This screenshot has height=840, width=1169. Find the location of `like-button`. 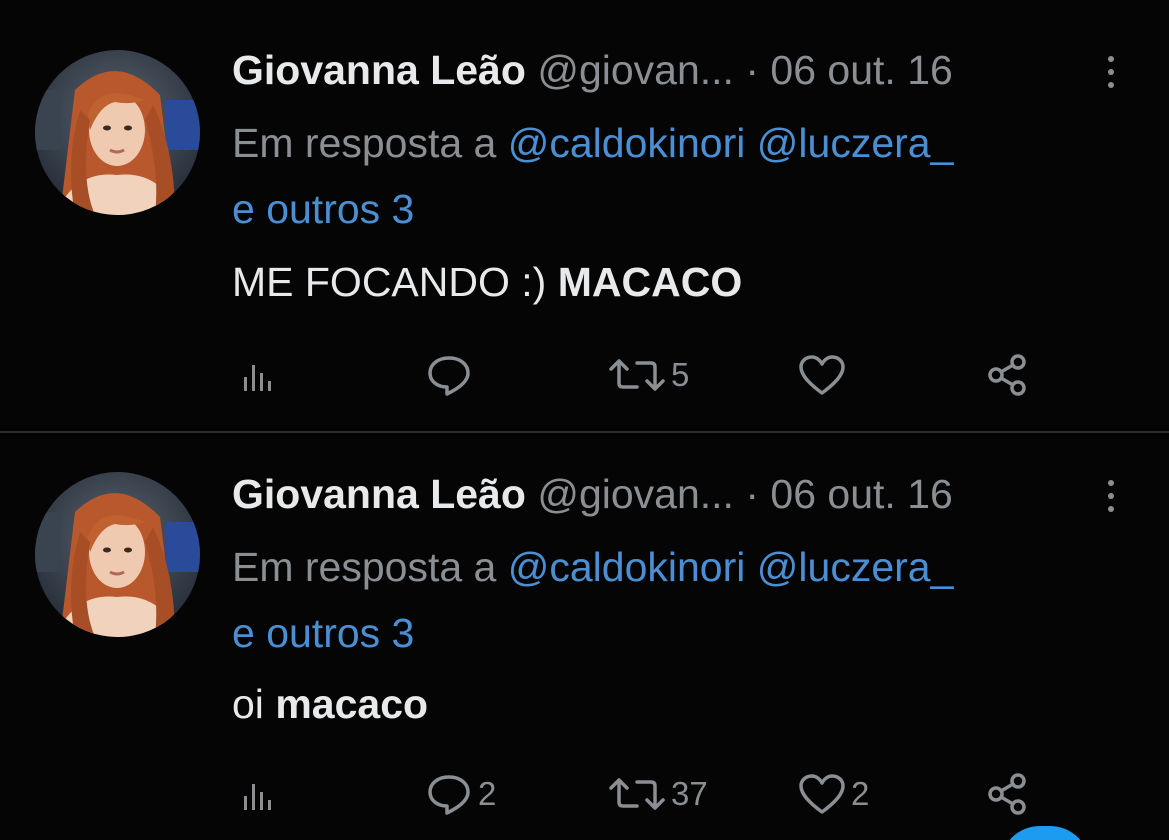

like-button is located at coordinates (824, 375).